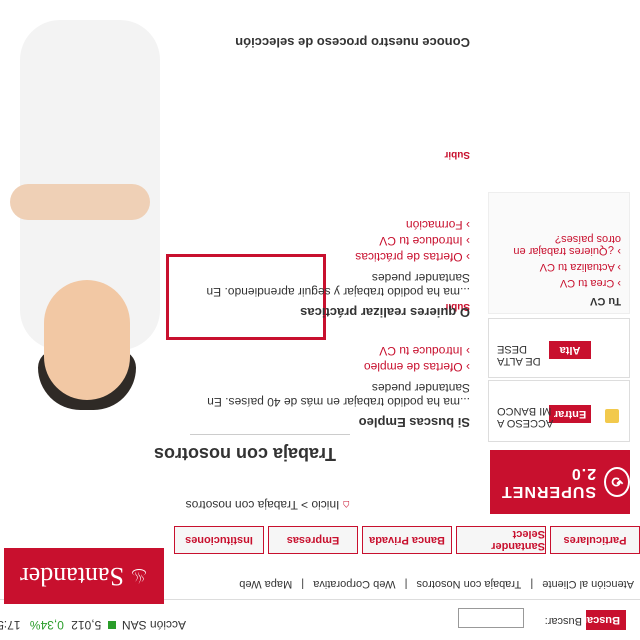 The height and width of the screenshot is (640, 640). What do you see at coordinates (320, 359) in the screenshot?
I see `section-empleo-links: Ofertas de empleo Introduce tu CV` at bounding box center [320, 359].